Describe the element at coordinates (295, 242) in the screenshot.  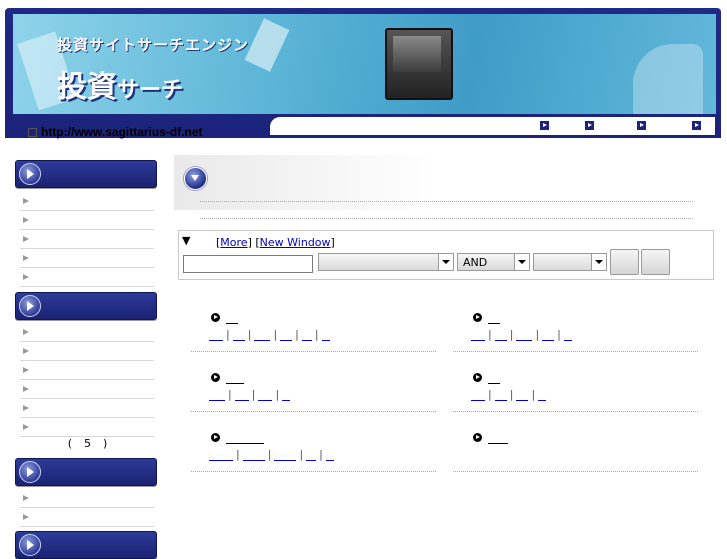
I see `new-window-link: New Window` at that location.